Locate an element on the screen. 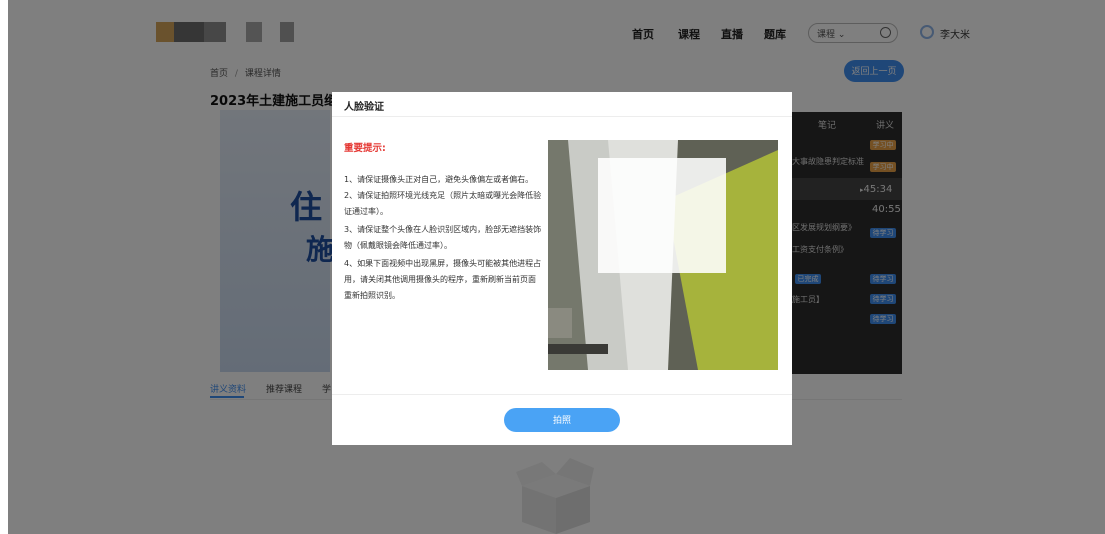 The width and height of the screenshot is (1105, 534). tip-text: 3、请保证整个头像在人脸识别区域内，脸部无遮挡装饰物（佩戴眼镜会降低通过率）。 is located at coordinates (443, 237).